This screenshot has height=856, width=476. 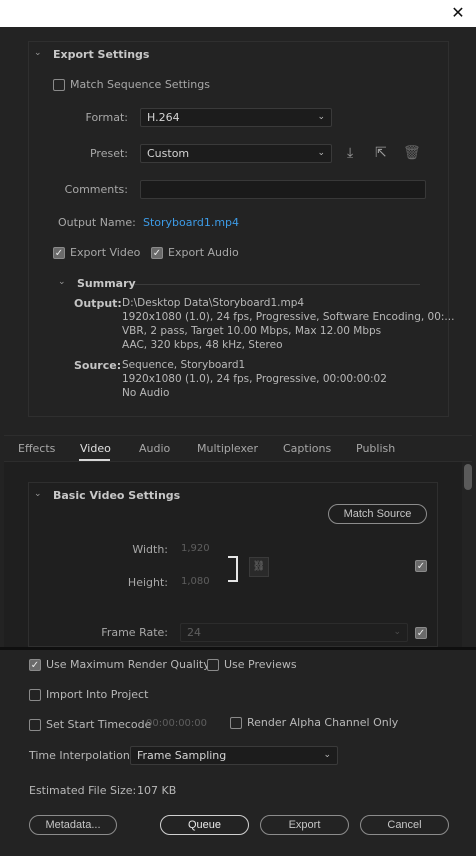 I want to click on summary-divider, so click(x=277, y=284).